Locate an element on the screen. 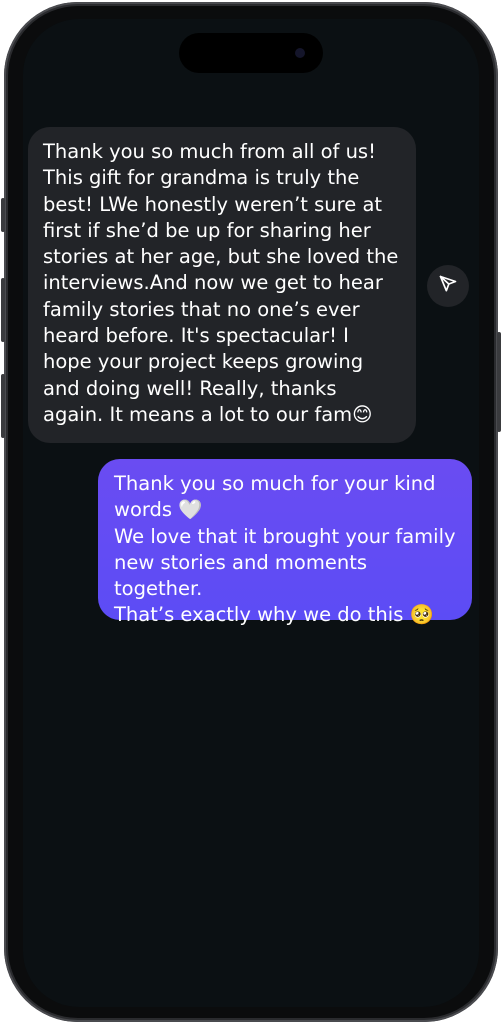 The height and width of the screenshot is (1025, 502). send-icon is located at coordinates (448, 286).